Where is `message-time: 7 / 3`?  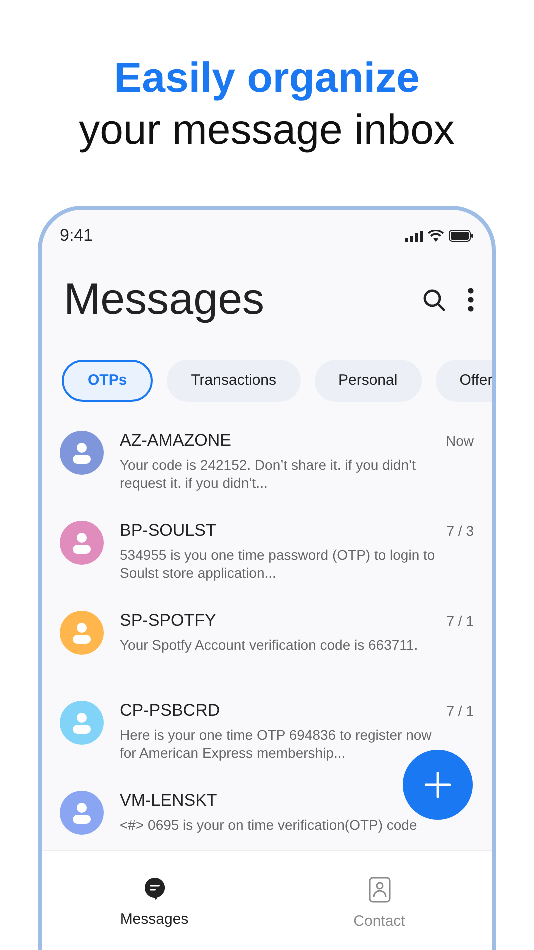
message-time: 7 / 3 is located at coordinates (460, 531).